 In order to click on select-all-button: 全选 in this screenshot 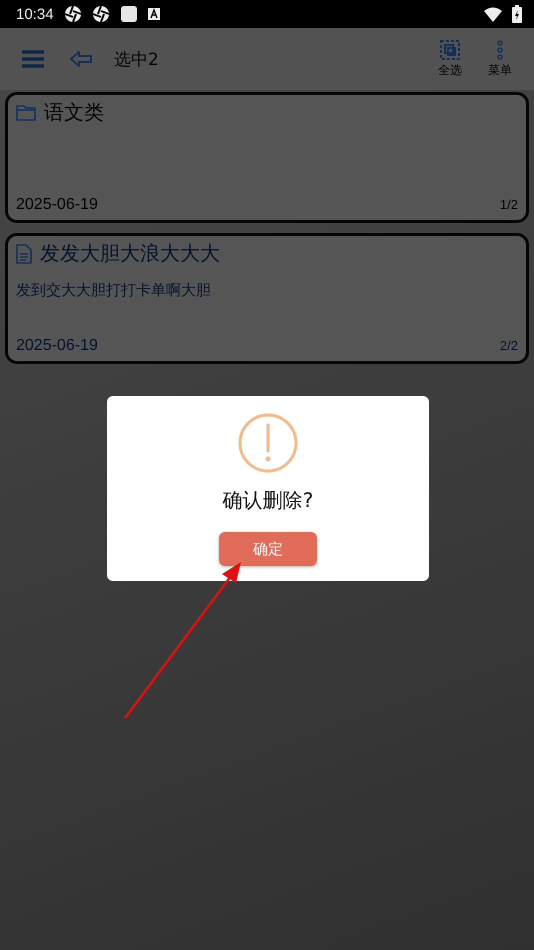, I will do `click(450, 59)`.